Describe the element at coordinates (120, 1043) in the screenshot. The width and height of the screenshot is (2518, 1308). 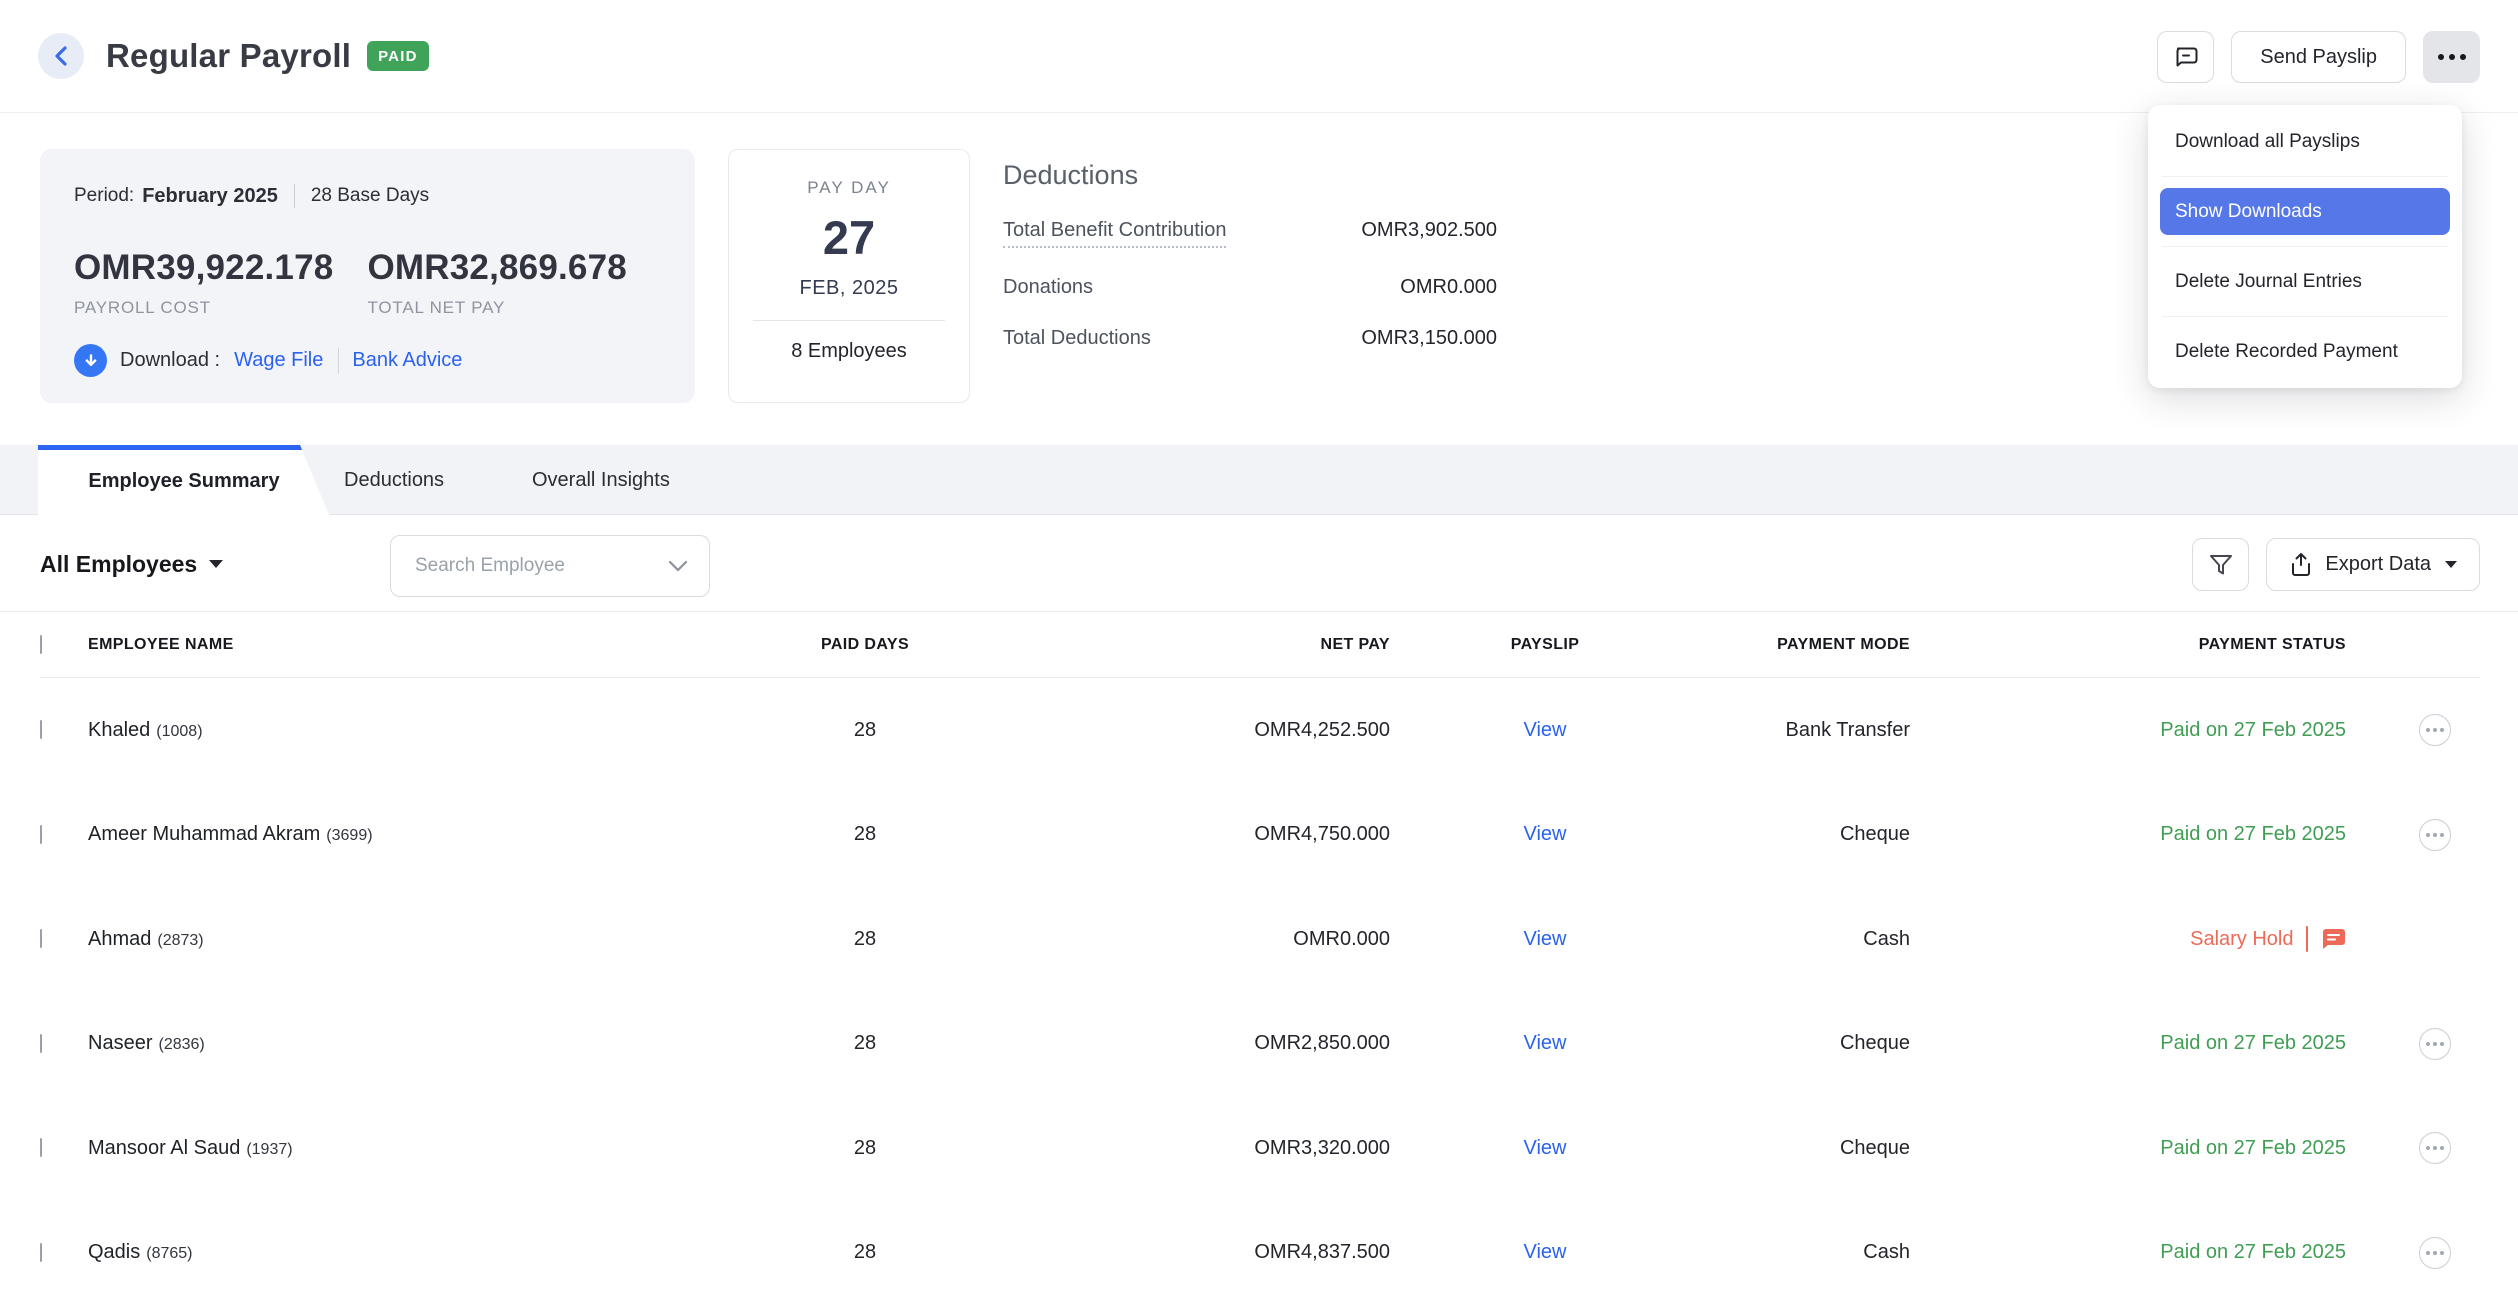
I see `employee-name: Naseer` at that location.